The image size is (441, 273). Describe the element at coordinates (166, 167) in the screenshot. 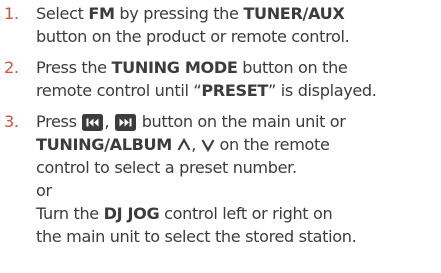

I see `step-3-line-3: control to select a preset number.` at that location.